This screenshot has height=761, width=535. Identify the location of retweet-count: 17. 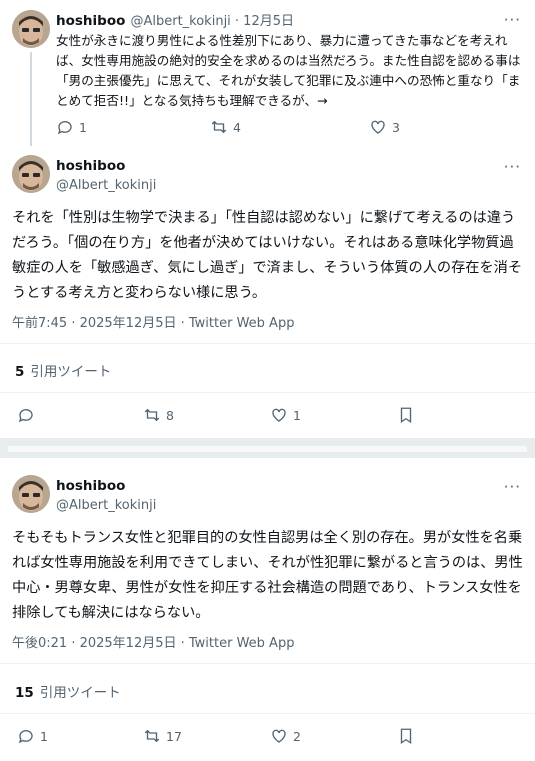
(174, 736).